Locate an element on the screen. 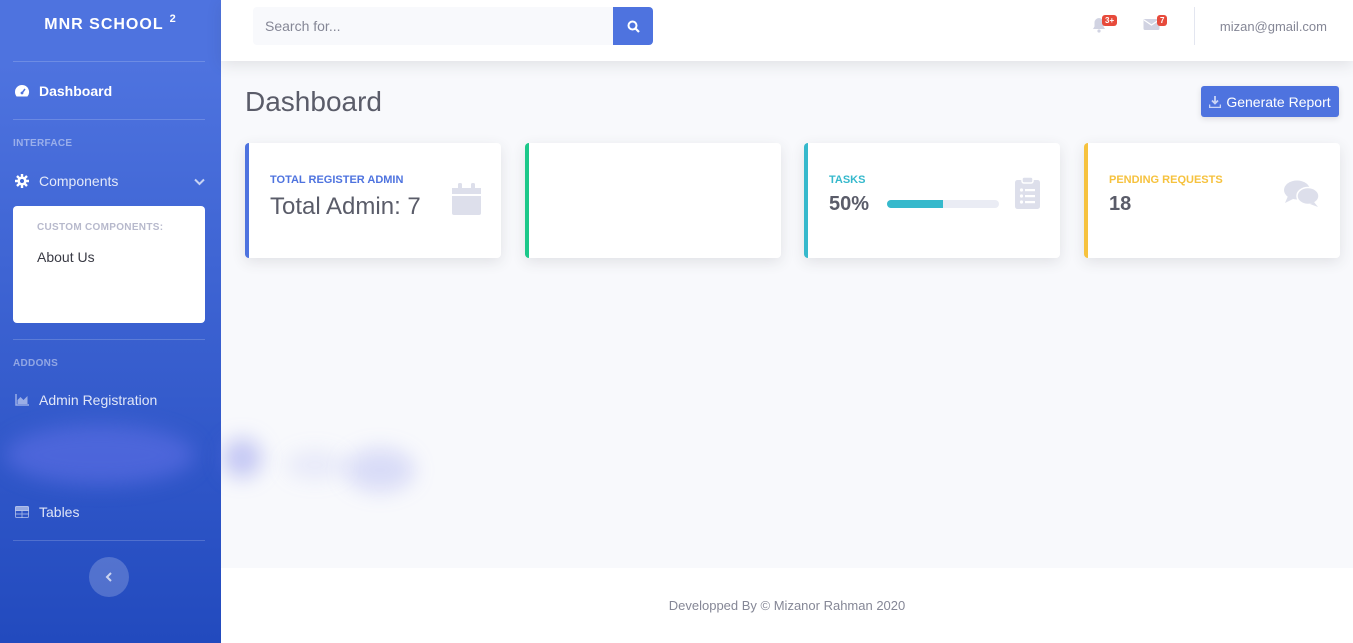 Image resolution: width=1353 pixels, height=643 pixels. card-value: 50% is located at coordinates (849, 204).